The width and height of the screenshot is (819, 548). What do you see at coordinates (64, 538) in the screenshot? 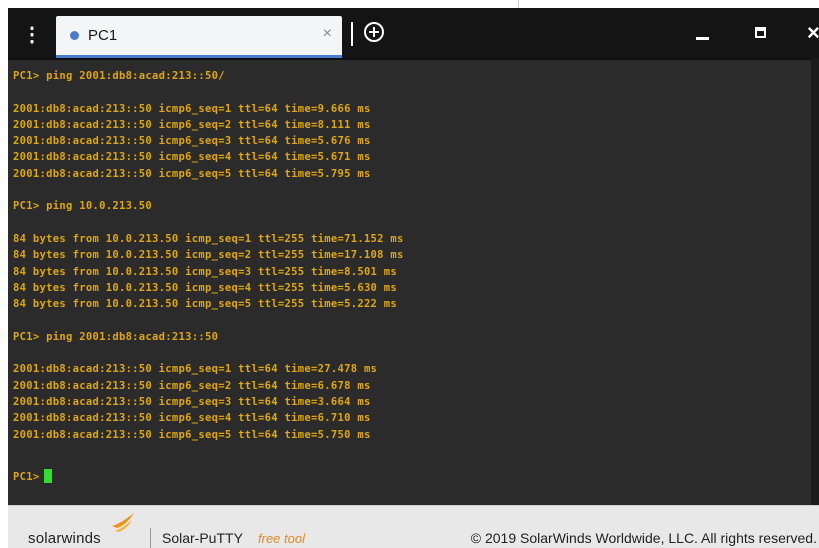
I see `brand-logo-text: solarwinds` at bounding box center [64, 538].